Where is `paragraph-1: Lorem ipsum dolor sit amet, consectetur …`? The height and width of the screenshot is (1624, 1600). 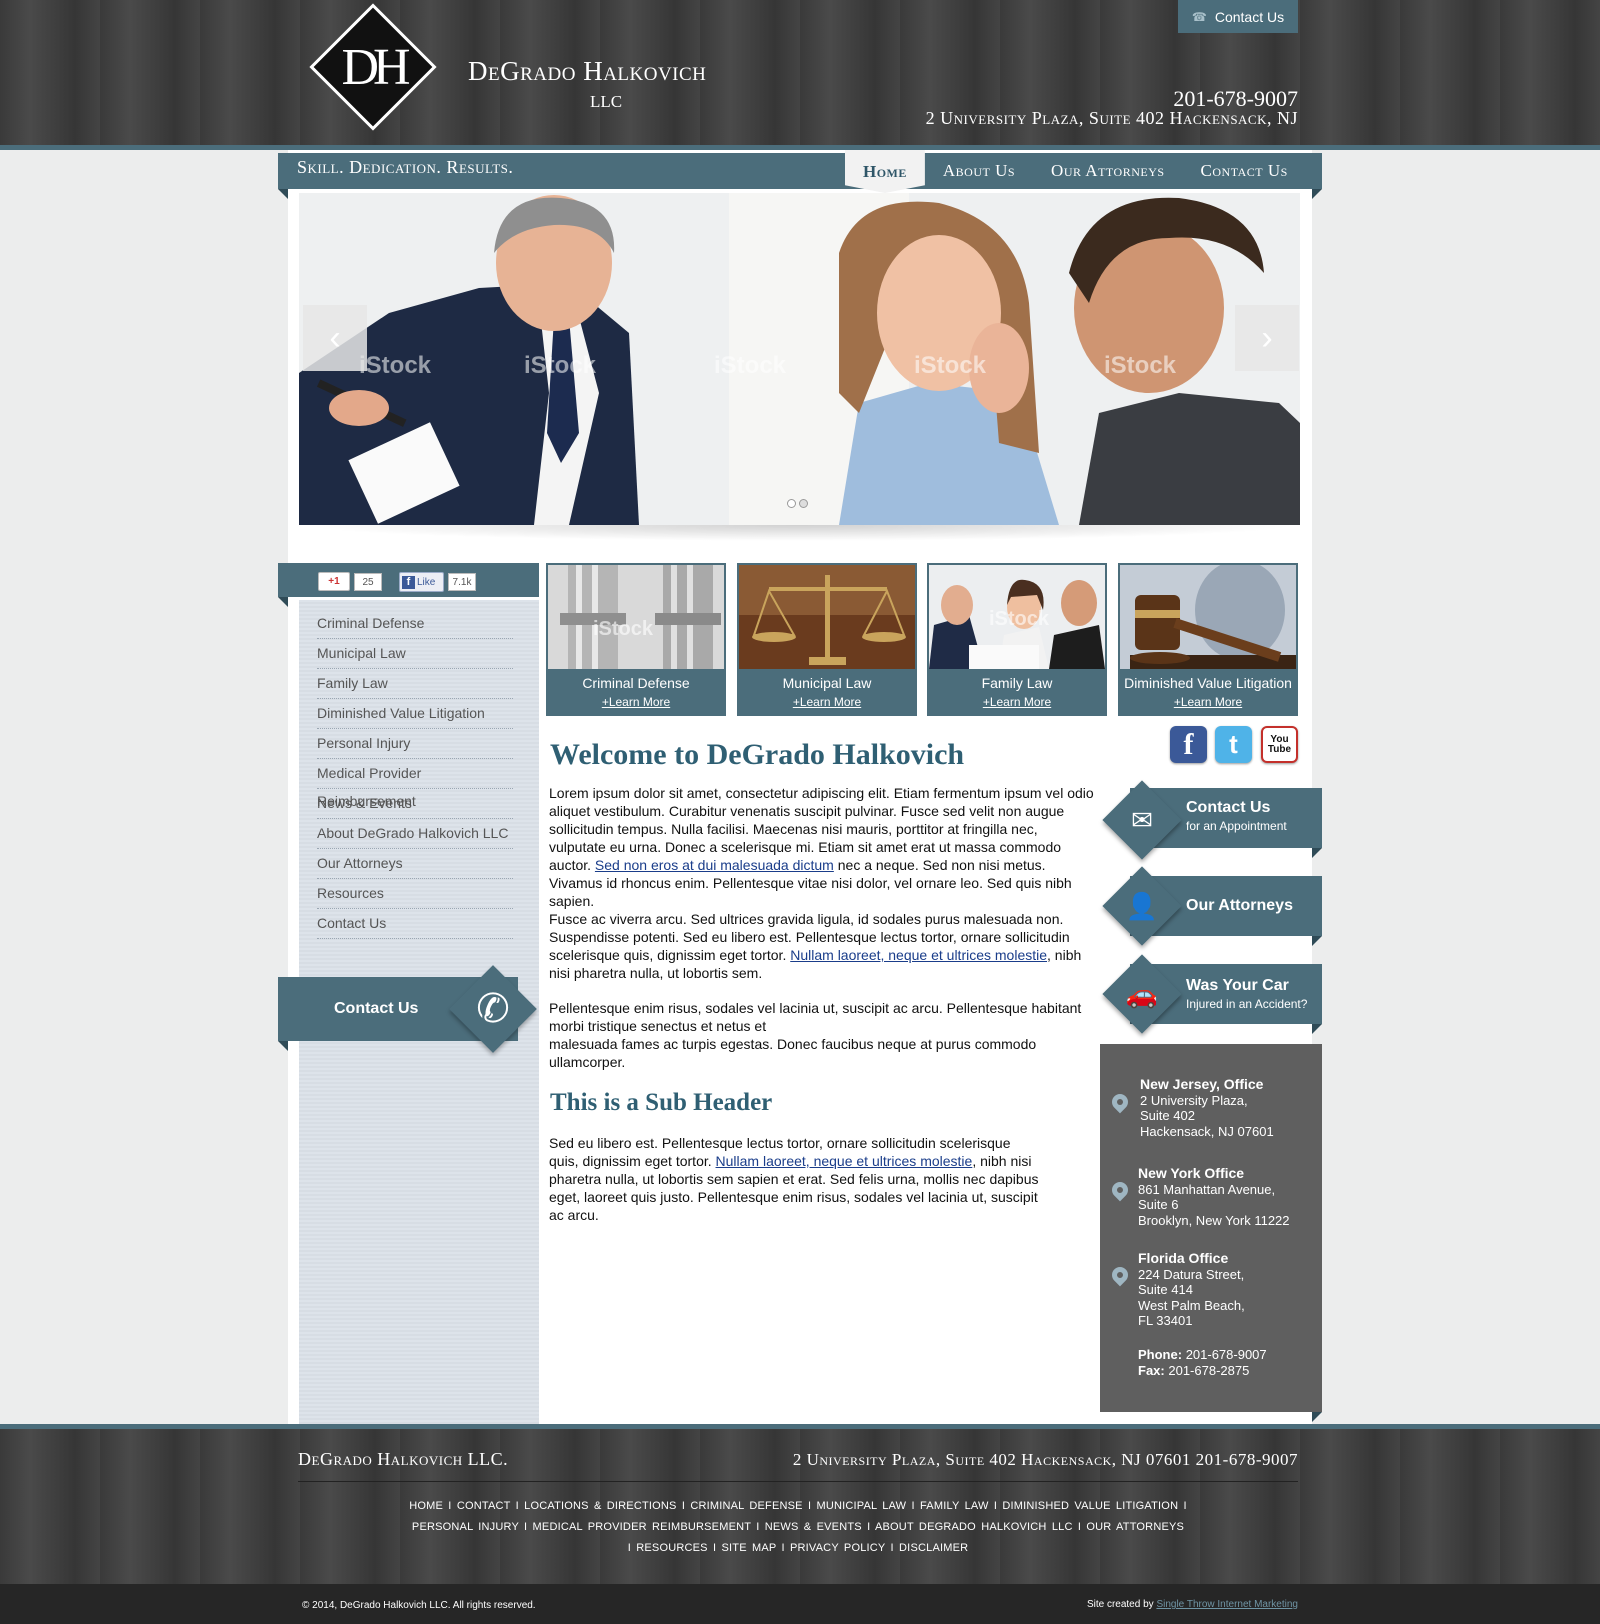 paragraph-1: Lorem ipsum dolor sit amet, consectetur … is located at coordinates (821, 847).